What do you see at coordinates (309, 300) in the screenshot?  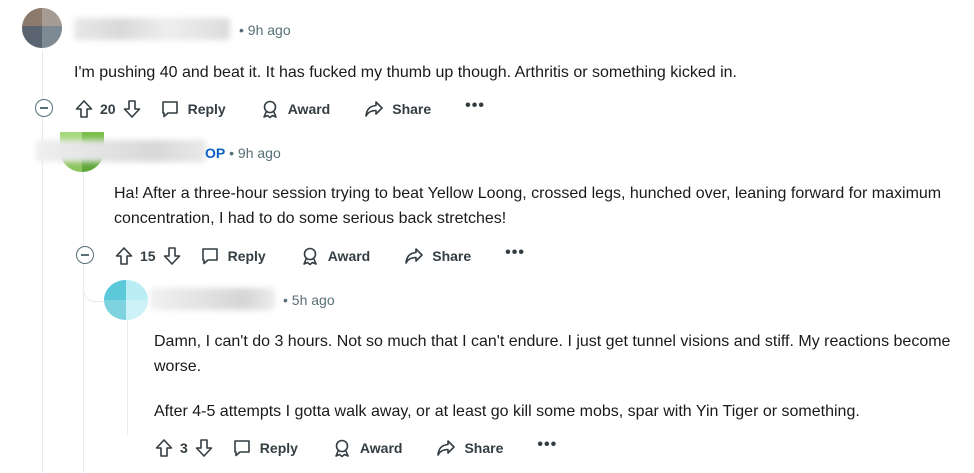 I see `comment-timestamp: • 5h ago` at bounding box center [309, 300].